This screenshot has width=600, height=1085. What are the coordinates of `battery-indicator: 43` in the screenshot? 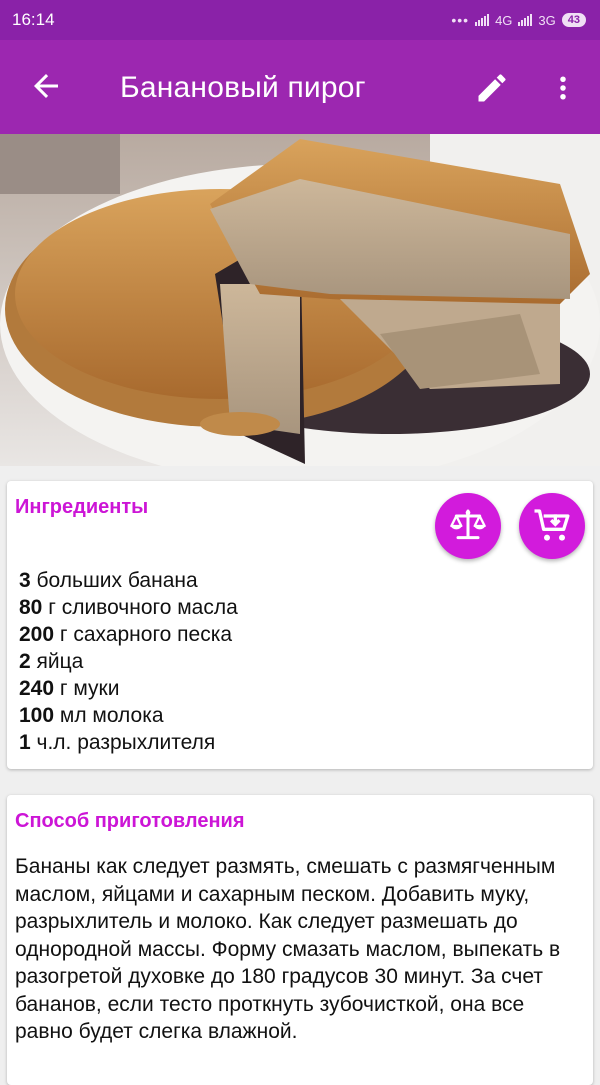 It's located at (573, 20).